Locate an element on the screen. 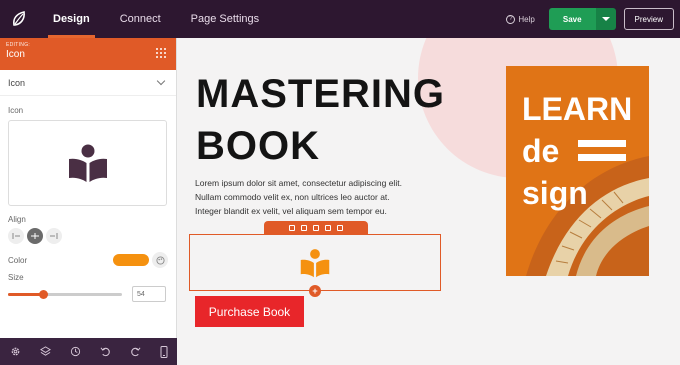 This screenshot has width=680, height=365. icon-picker is located at coordinates (87, 163).